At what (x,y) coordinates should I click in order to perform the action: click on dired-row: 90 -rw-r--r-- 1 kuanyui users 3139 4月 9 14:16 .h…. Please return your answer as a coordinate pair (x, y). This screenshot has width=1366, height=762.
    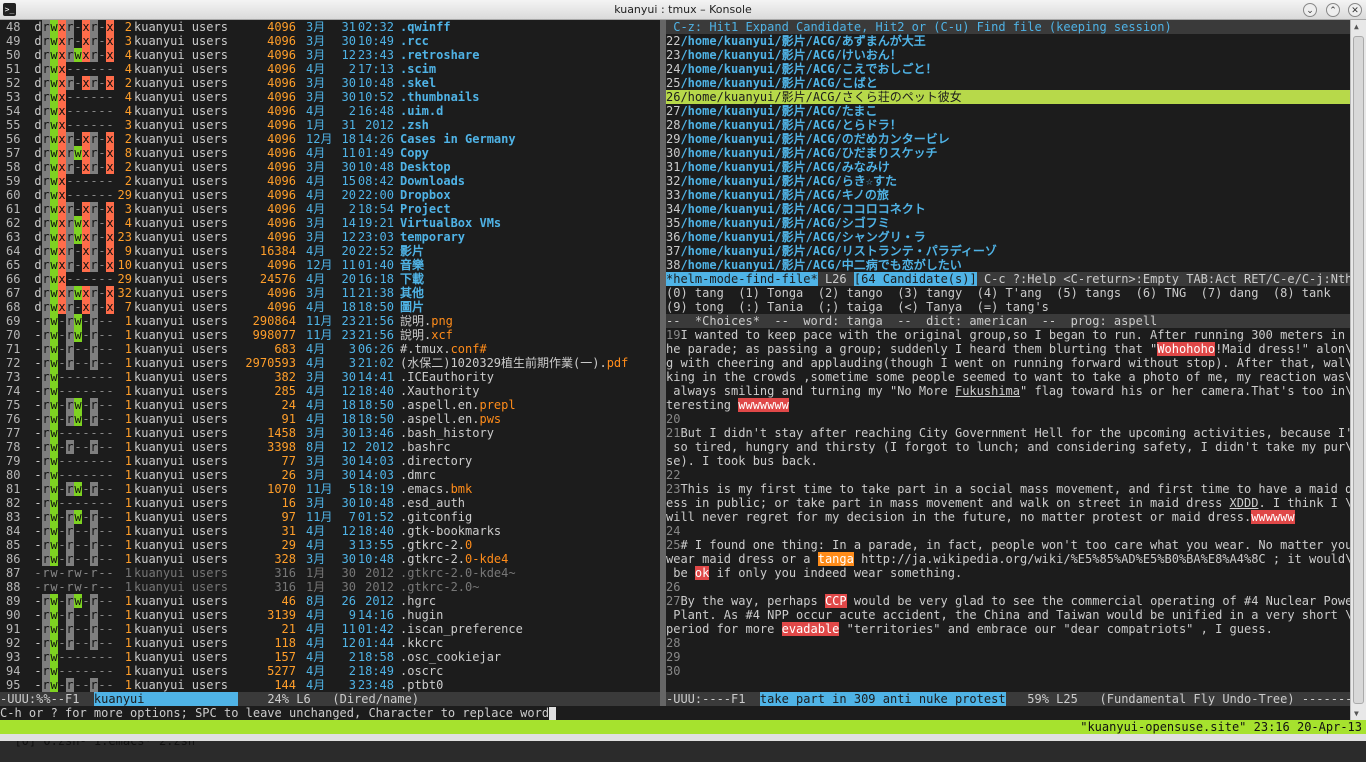
    Looking at the image, I should click on (330, 615).